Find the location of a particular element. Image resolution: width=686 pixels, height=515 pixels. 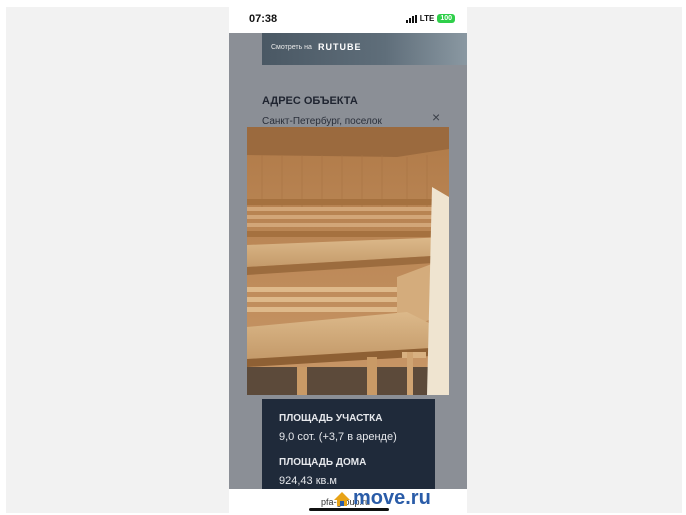

plot-area-value: 9,0 сот. (+3,7 в аренде) is located at coordinates (338, 437).